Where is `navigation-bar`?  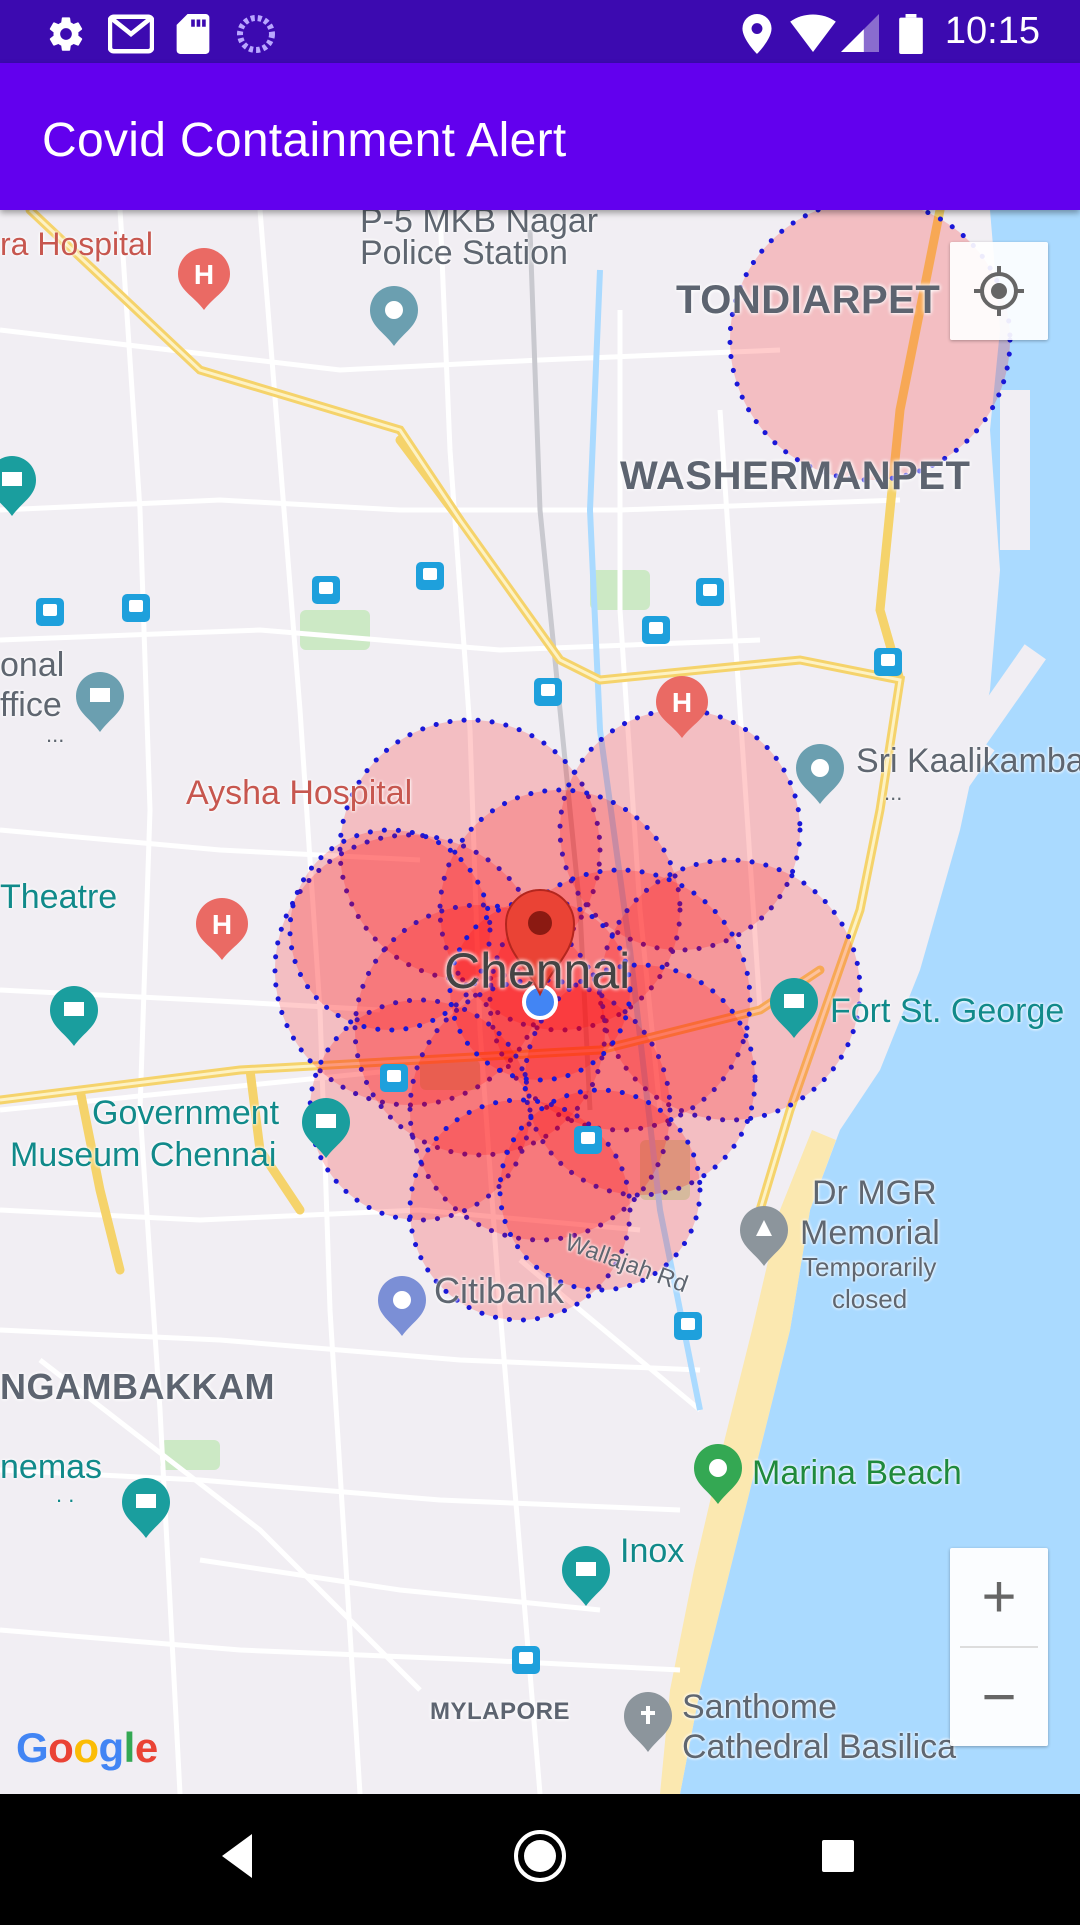 navigation-bar is located at coordinates (540, 1857).